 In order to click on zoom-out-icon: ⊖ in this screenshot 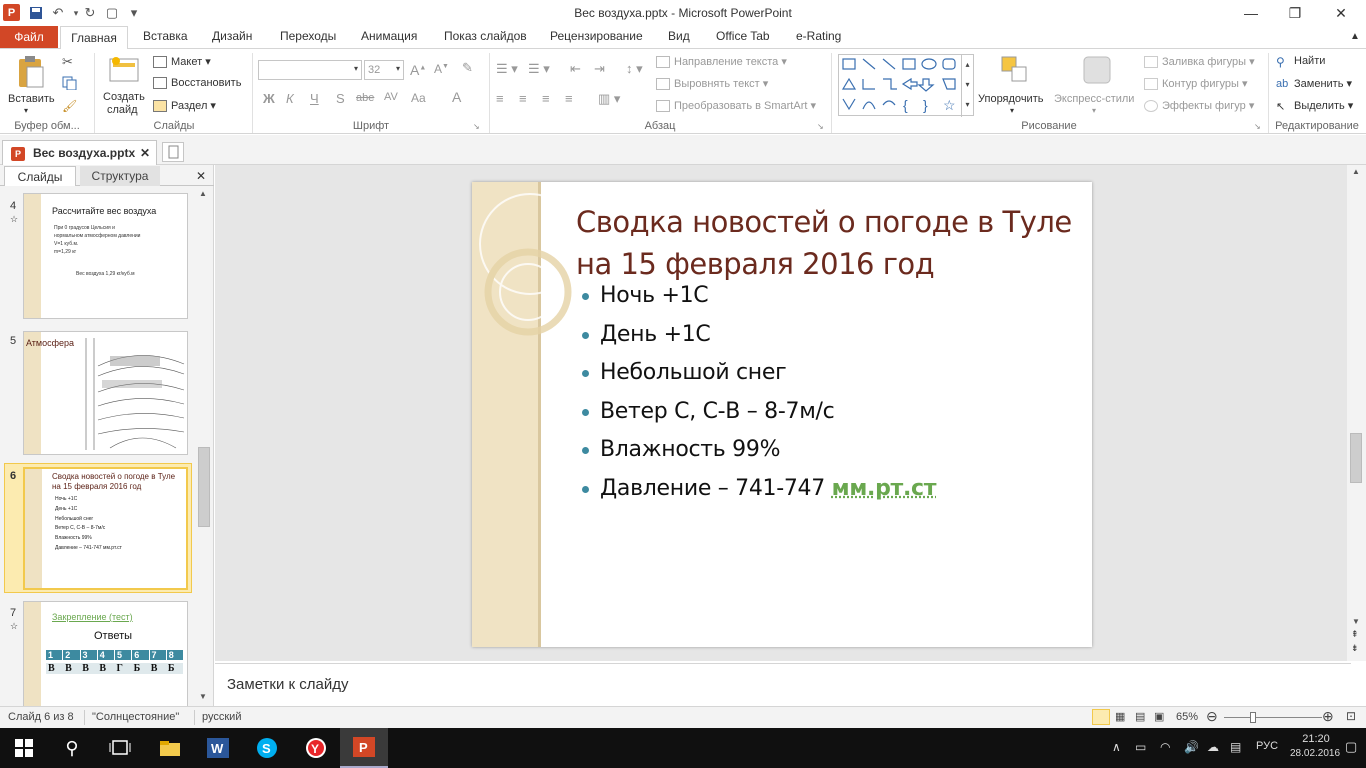, I will do `click(1212, 716)`.